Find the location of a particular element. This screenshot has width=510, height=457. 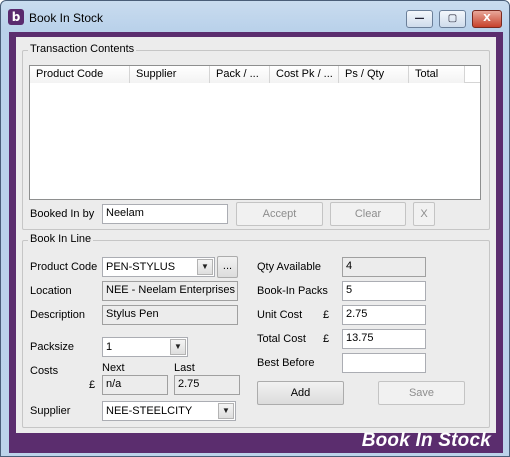

packsize-value: 1 is located at coordinates (109, 347).